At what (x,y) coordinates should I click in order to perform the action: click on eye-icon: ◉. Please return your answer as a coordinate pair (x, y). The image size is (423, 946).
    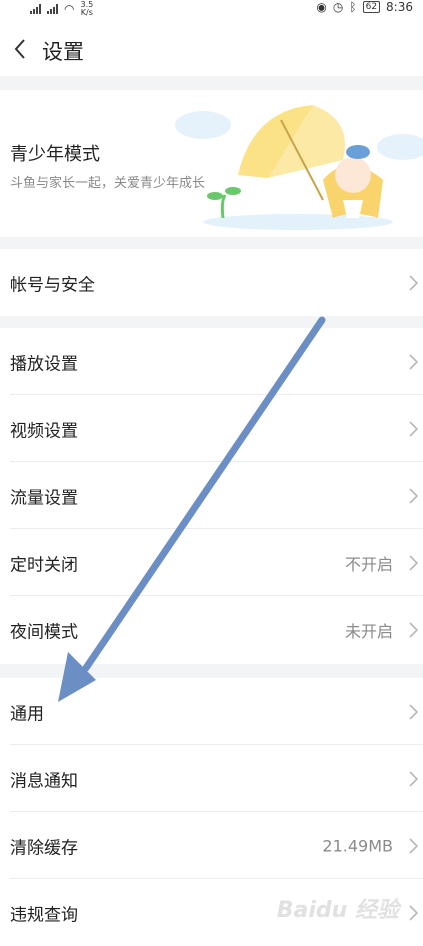
    Looking at the image, I should click on (321, 7).